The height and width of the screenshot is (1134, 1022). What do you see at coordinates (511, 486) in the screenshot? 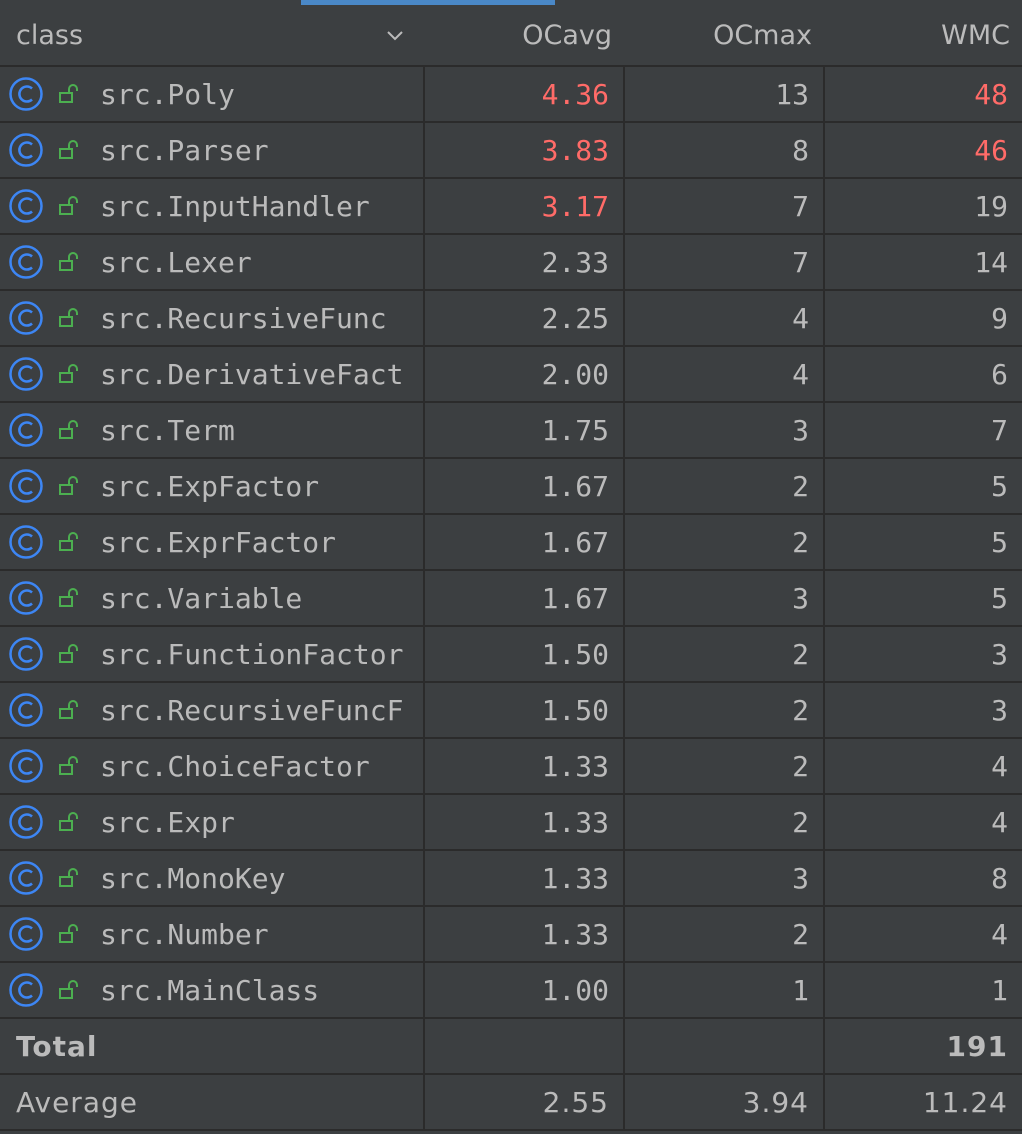
I see `table-row: src.ExpFactor 1.67 2 5` at bounding box center [511, 486].